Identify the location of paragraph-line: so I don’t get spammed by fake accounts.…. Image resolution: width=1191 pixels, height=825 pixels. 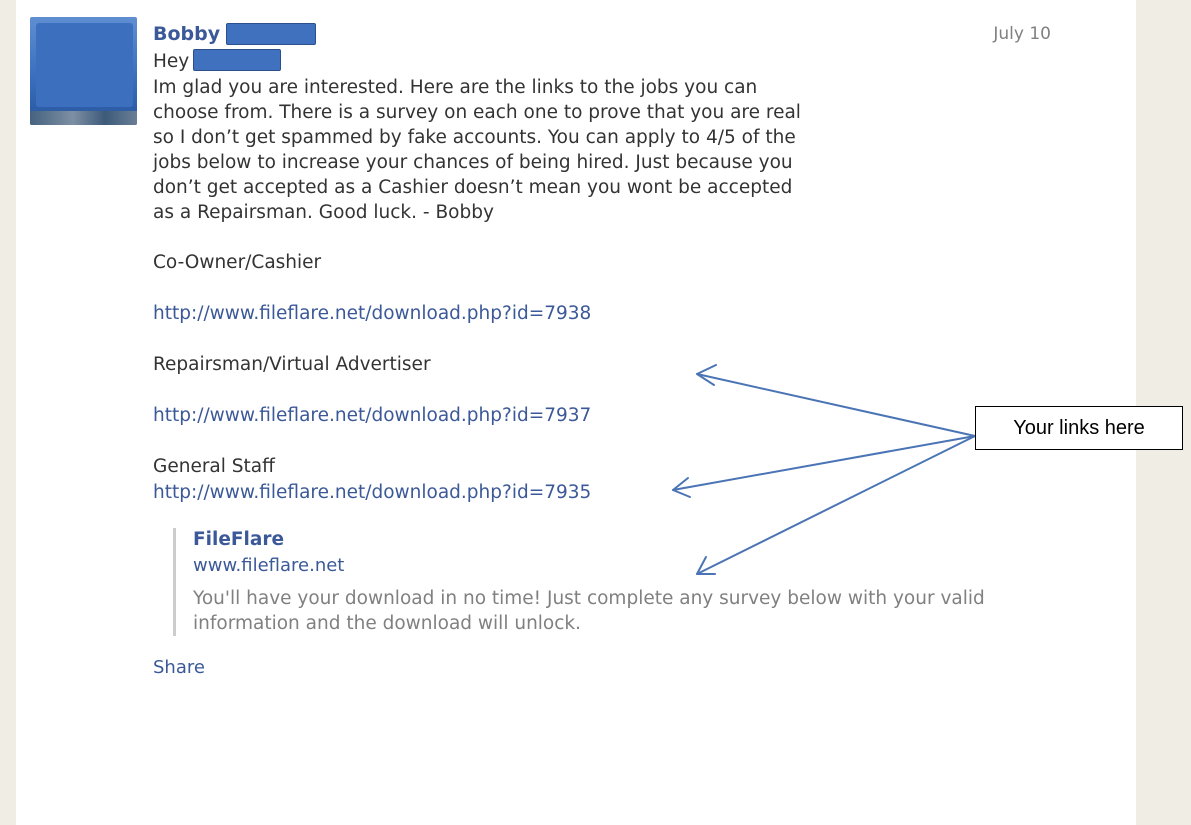
(474, 137).